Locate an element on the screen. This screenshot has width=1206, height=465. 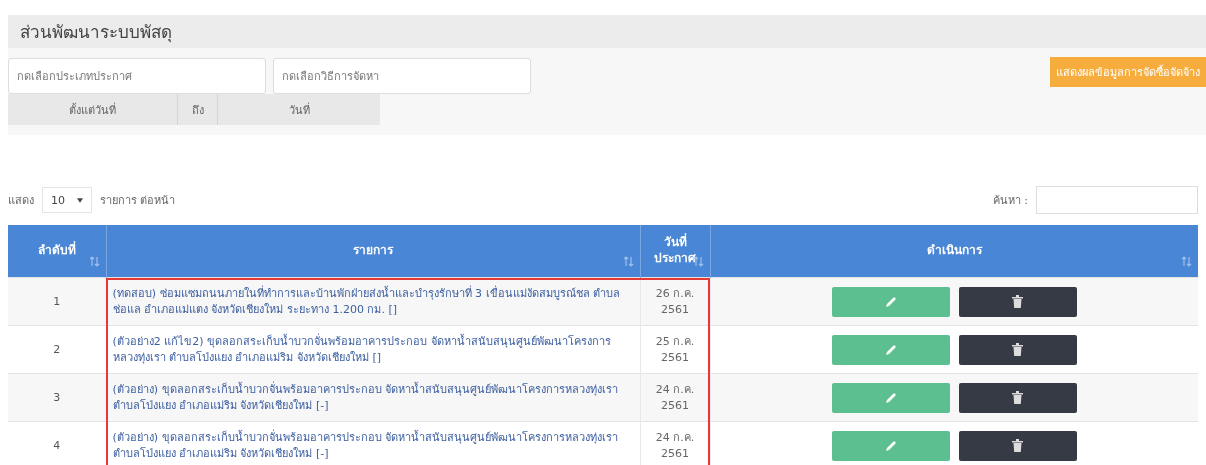
caret-icon is located at coordinates (80, 200).